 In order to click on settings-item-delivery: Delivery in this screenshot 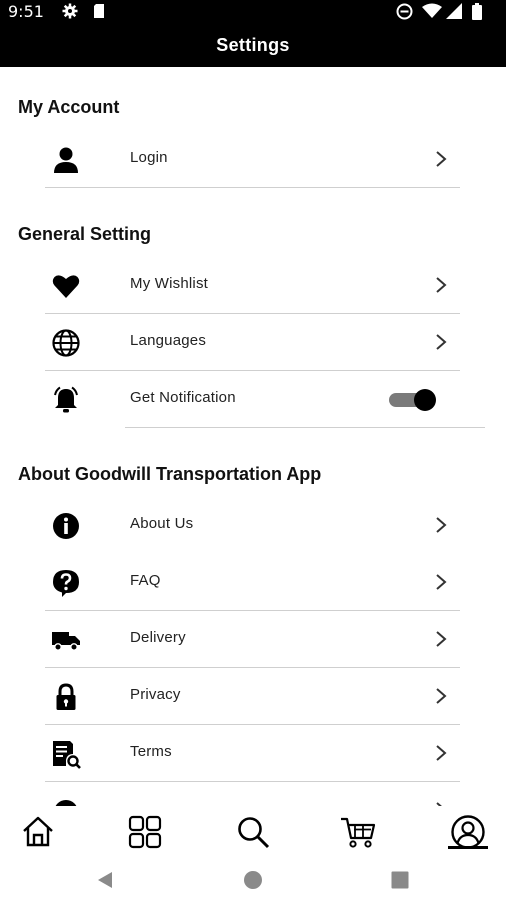, I will do `click(252, 639)`.